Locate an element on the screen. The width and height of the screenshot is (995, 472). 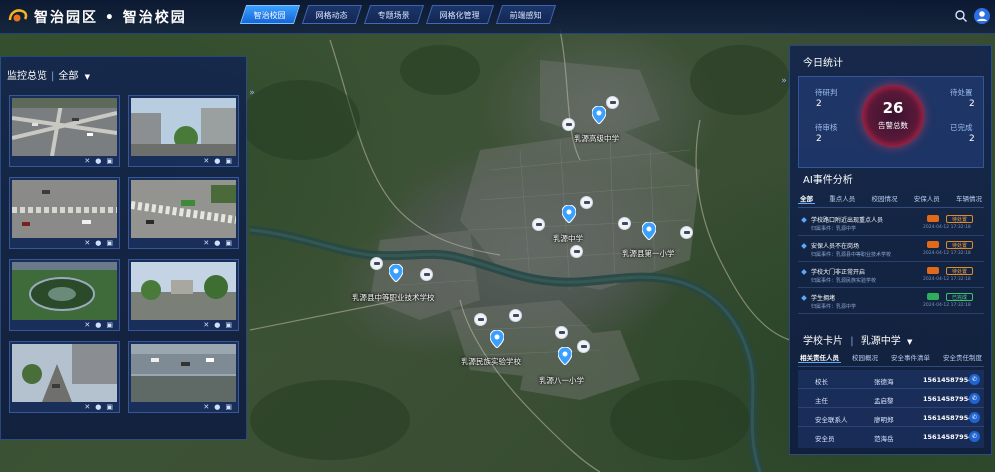
tab-security-staff: 安保人员 is located at coordinates (927, 198).